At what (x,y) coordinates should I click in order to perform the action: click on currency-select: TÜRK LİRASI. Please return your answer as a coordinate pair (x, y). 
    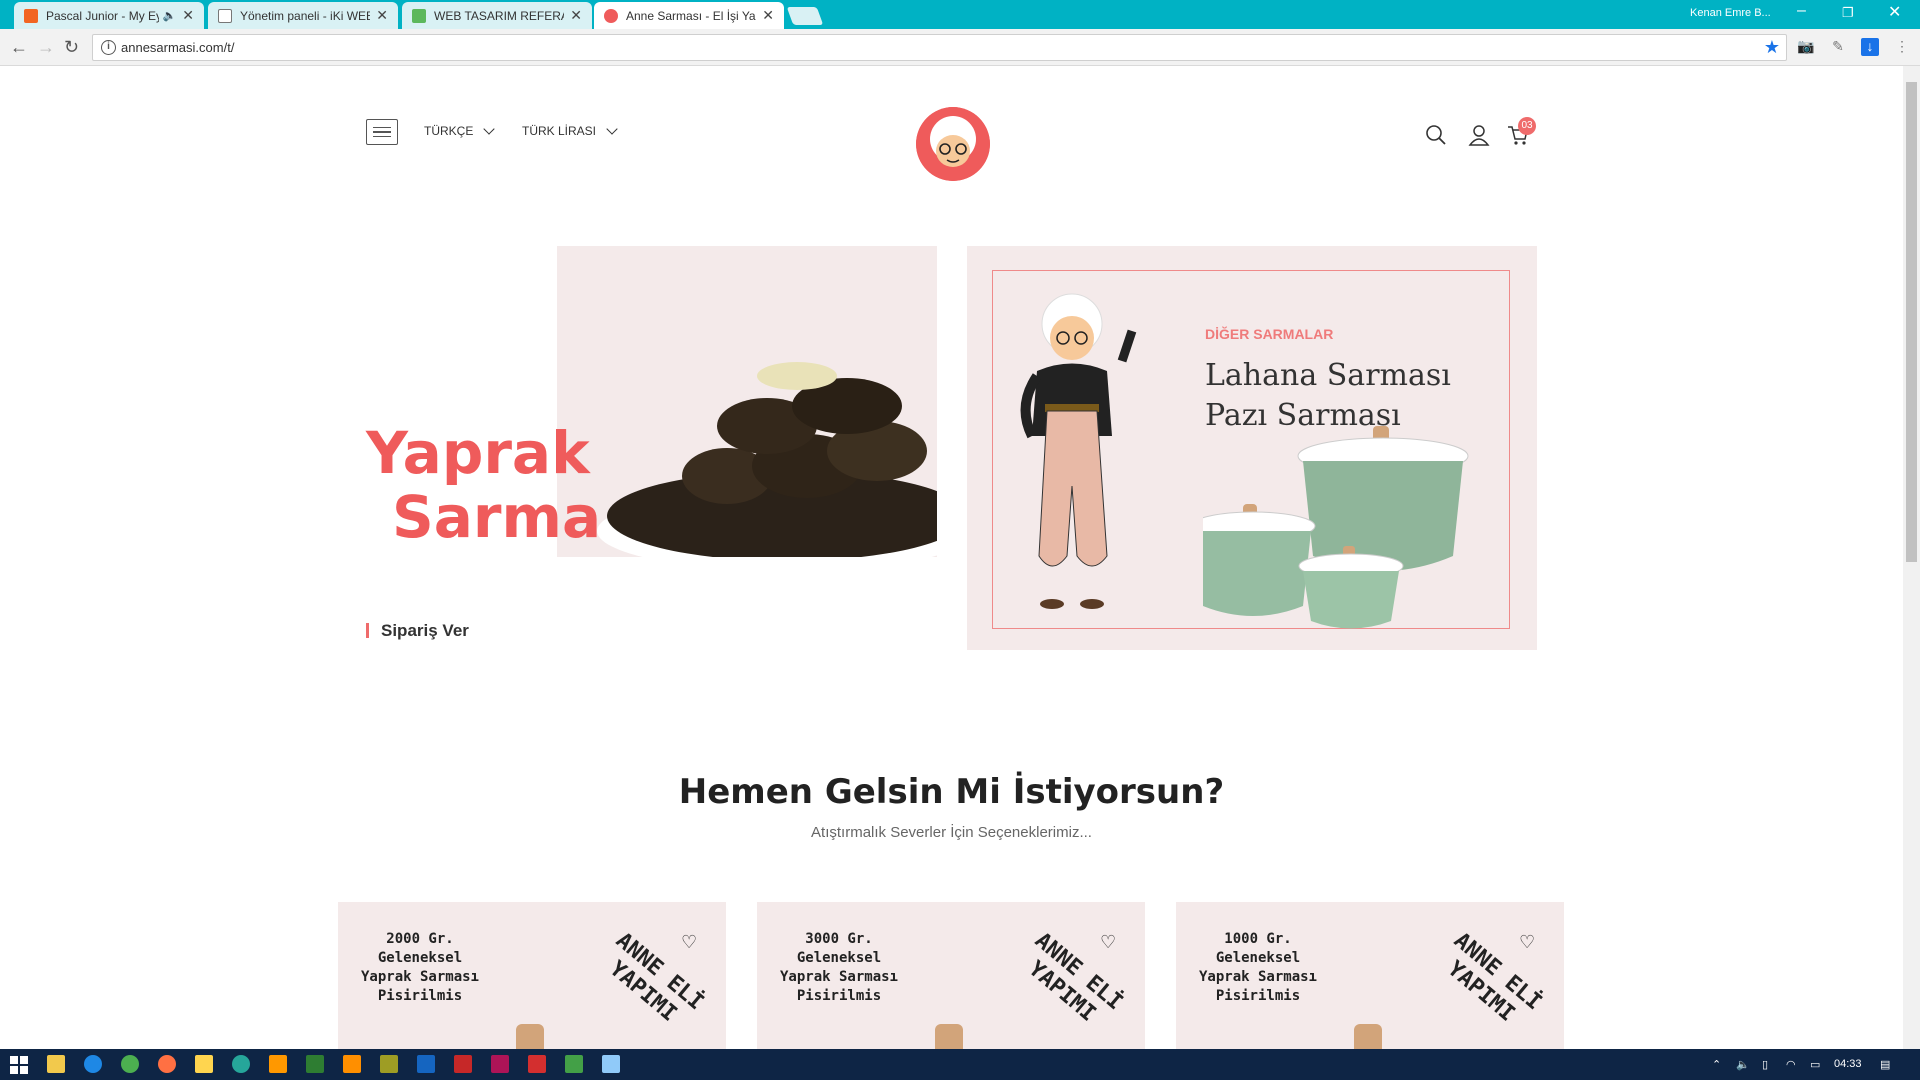
    Looking at the image, I should click on (570, 130).